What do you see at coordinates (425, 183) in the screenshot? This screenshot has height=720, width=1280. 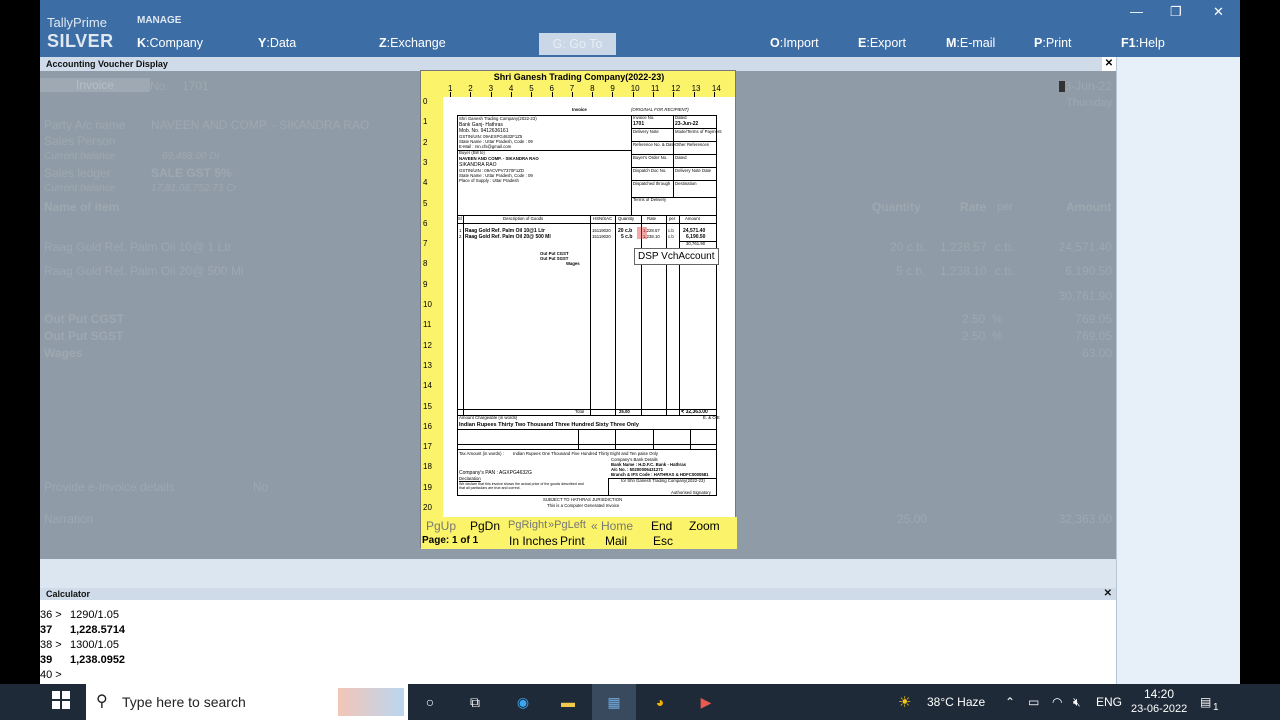 I see `ruler-tick: 4` at bounding box center [425, 183].